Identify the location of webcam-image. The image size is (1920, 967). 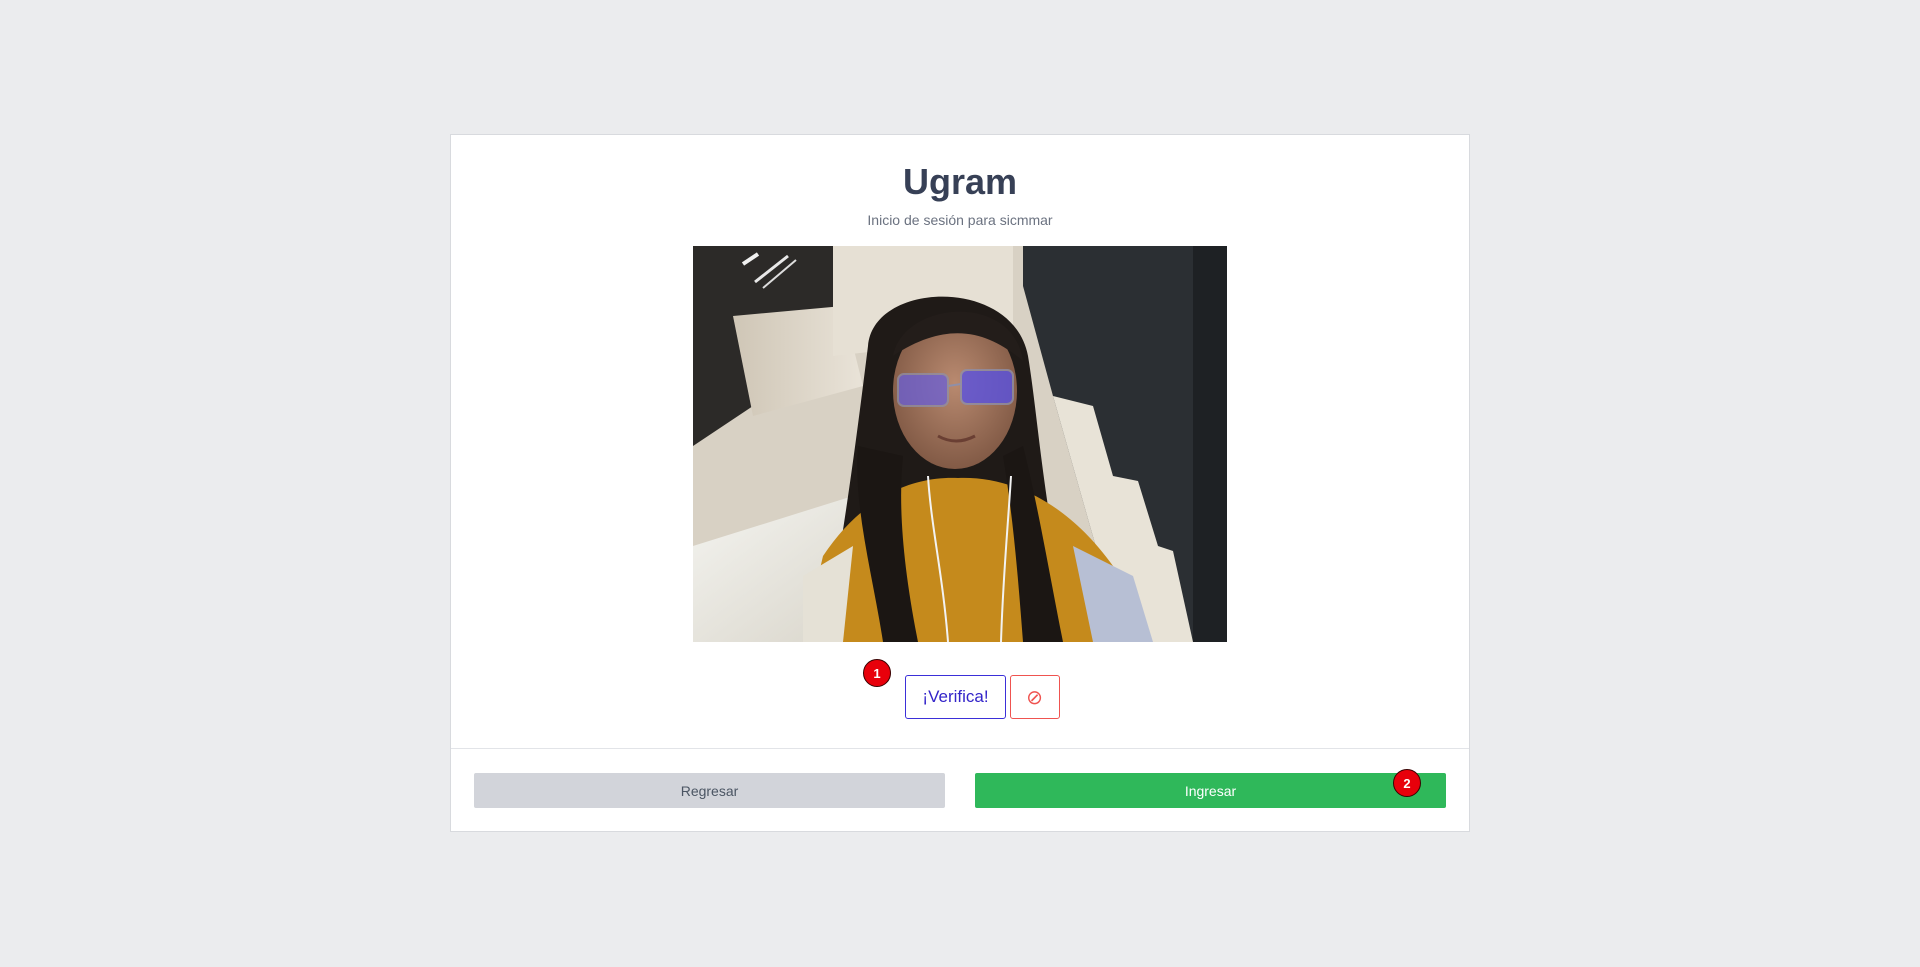
(960, 444).